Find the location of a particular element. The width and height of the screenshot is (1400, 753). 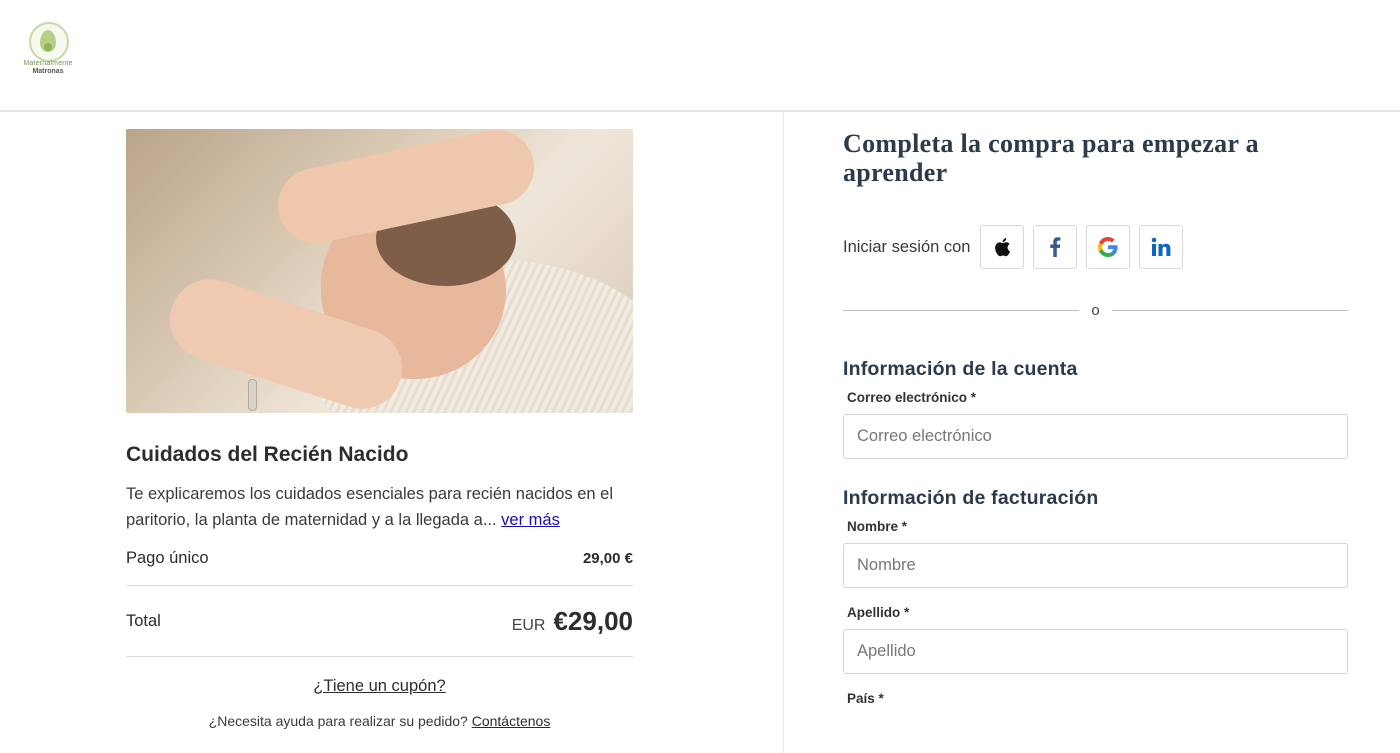

payment-row: Pago único 29,00 € is located at coordinates (379, 563).